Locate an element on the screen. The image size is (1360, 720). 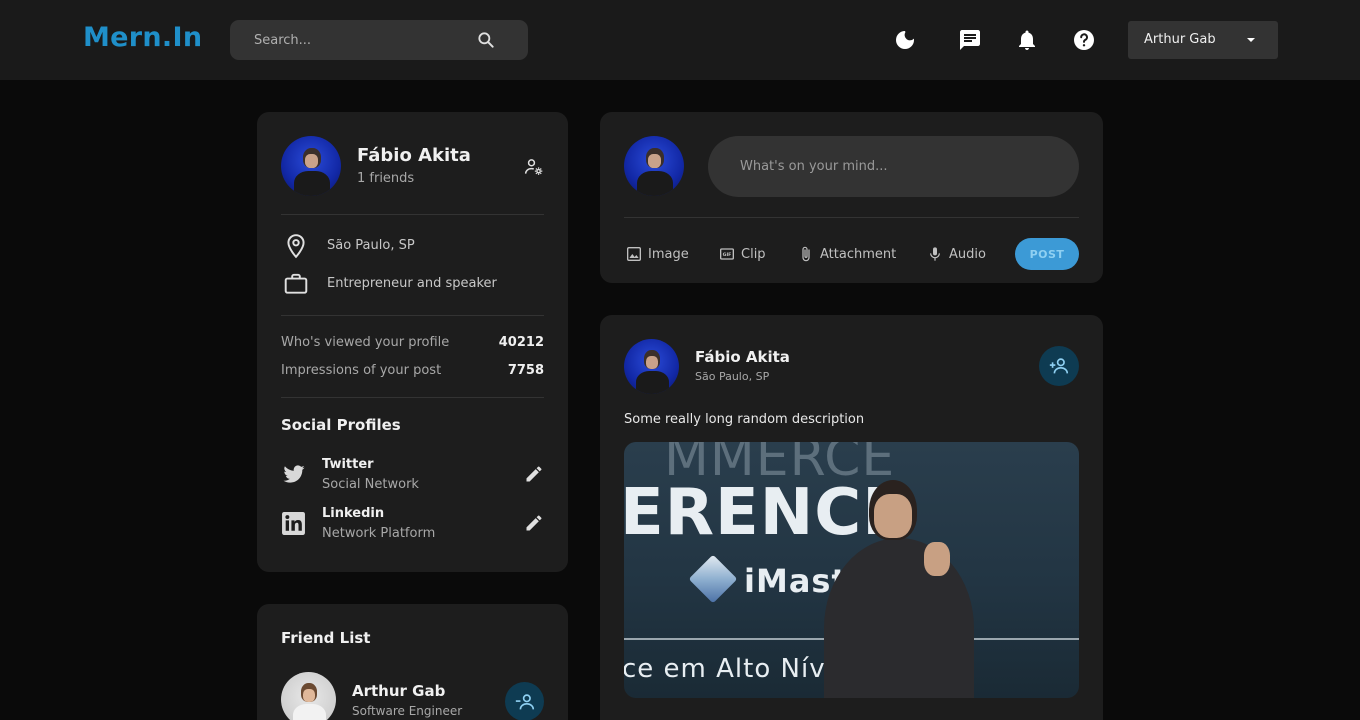
chevron-down-icon is located at coordinates (1251, 40).